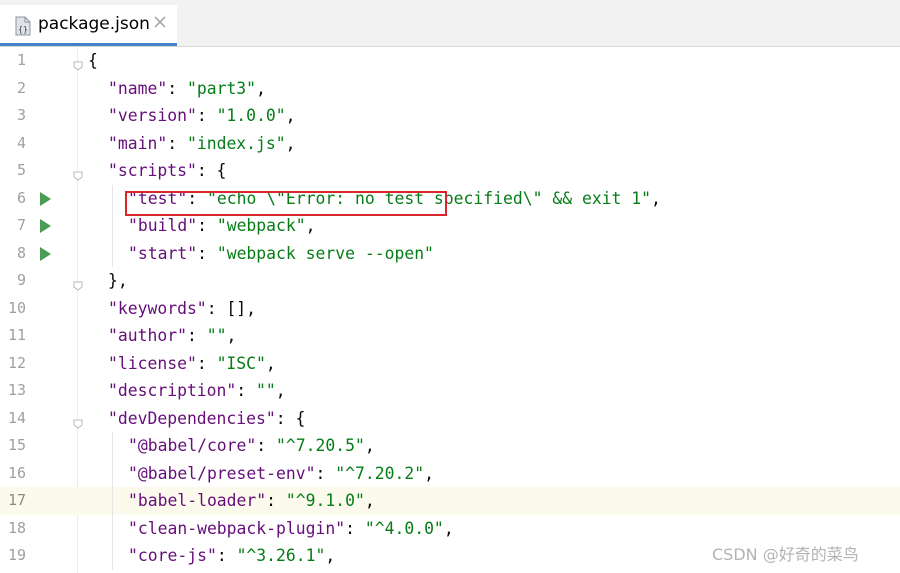  Describe the element at coordinates (16, 335) in the screenshot. I see `line-number: 11` at that location.